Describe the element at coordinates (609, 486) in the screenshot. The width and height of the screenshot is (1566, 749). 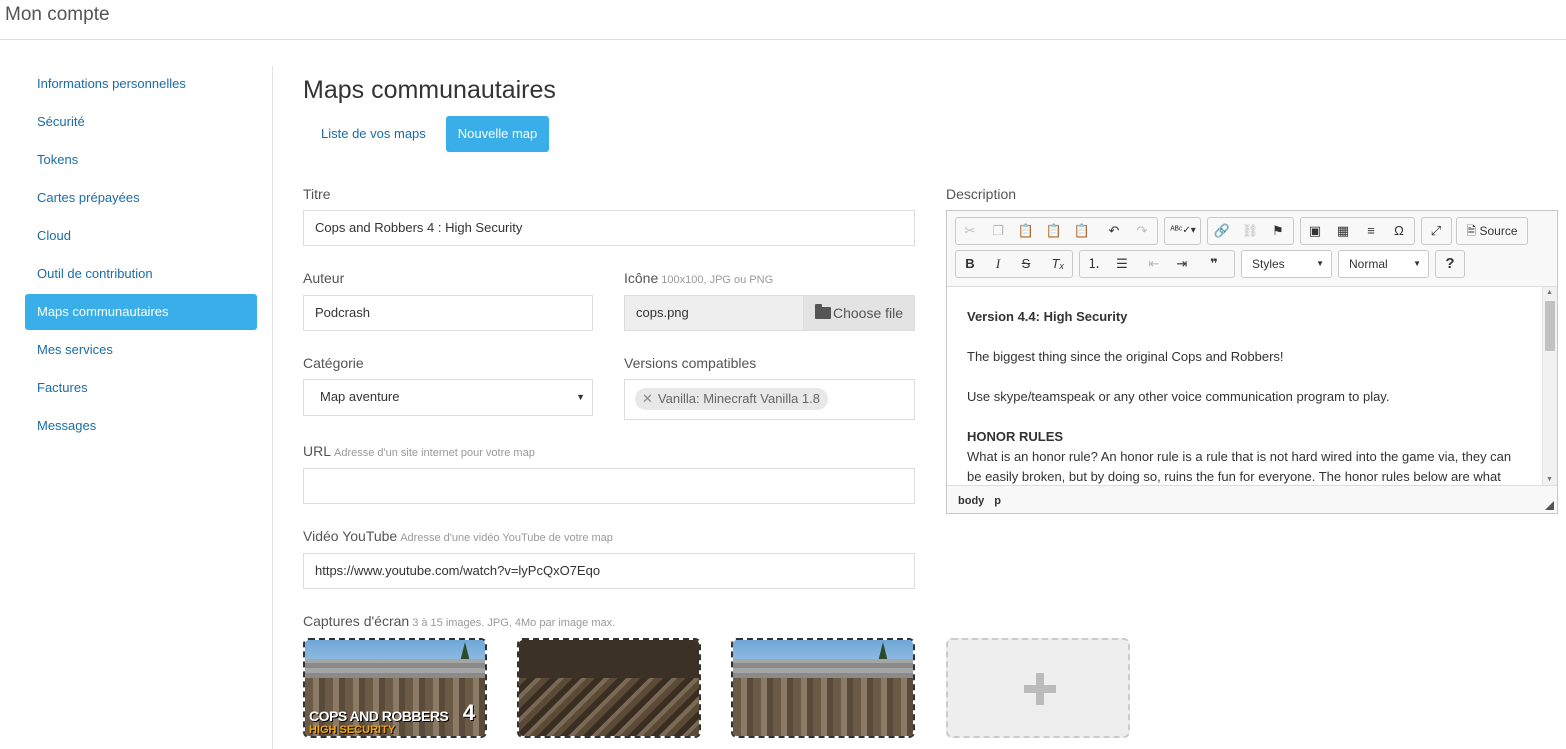
I see `url-input` at that location.